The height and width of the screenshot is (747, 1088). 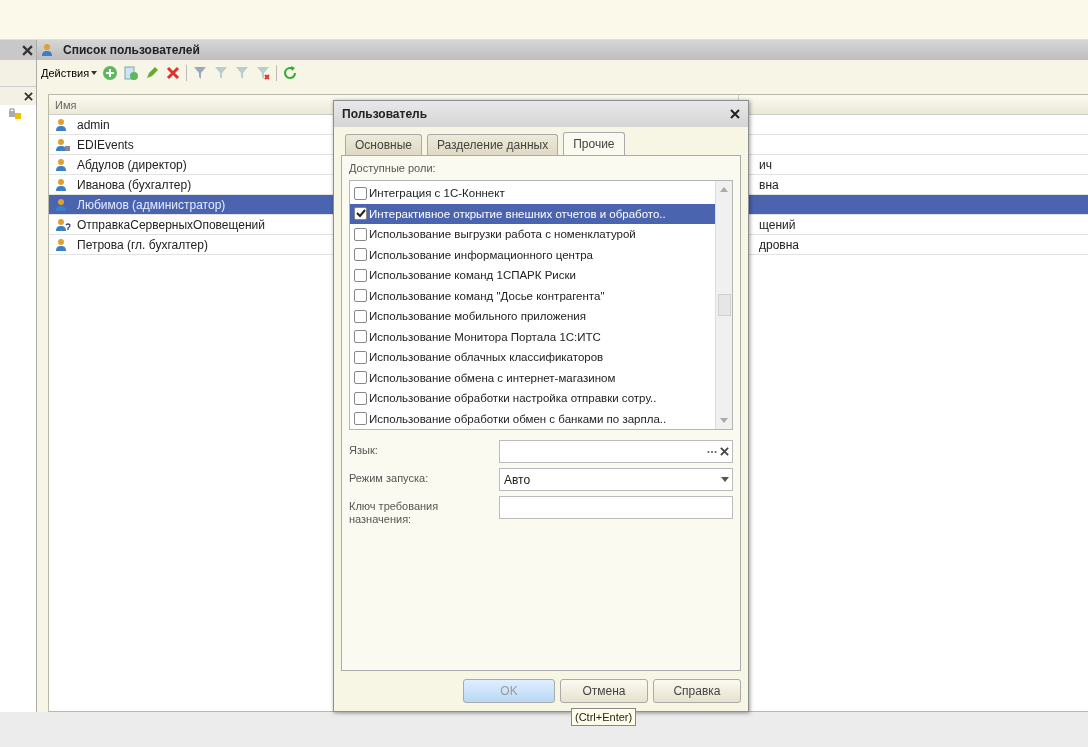 What do you see at coordinates (385, 114) in the screenshot?
I see `dialog-title: Пользователь` at bounding box center [385, 114].